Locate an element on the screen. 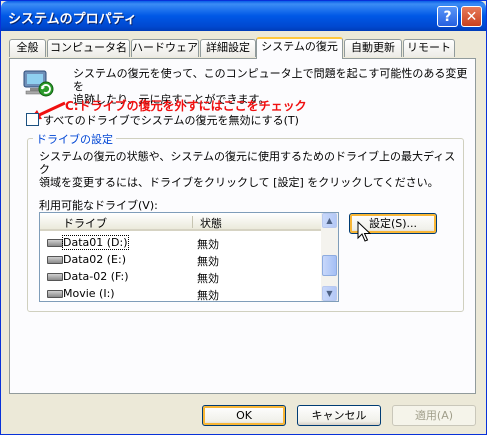 The image size is (487, 435). drive-row: Data02 (E:) 無効 is located at coordinates (180, 259).